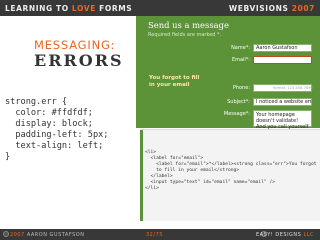 This screenshot has width=320, height=240. Describe the element at coordinates (282, 60) in the screenshot. I see `email-field` at that location.